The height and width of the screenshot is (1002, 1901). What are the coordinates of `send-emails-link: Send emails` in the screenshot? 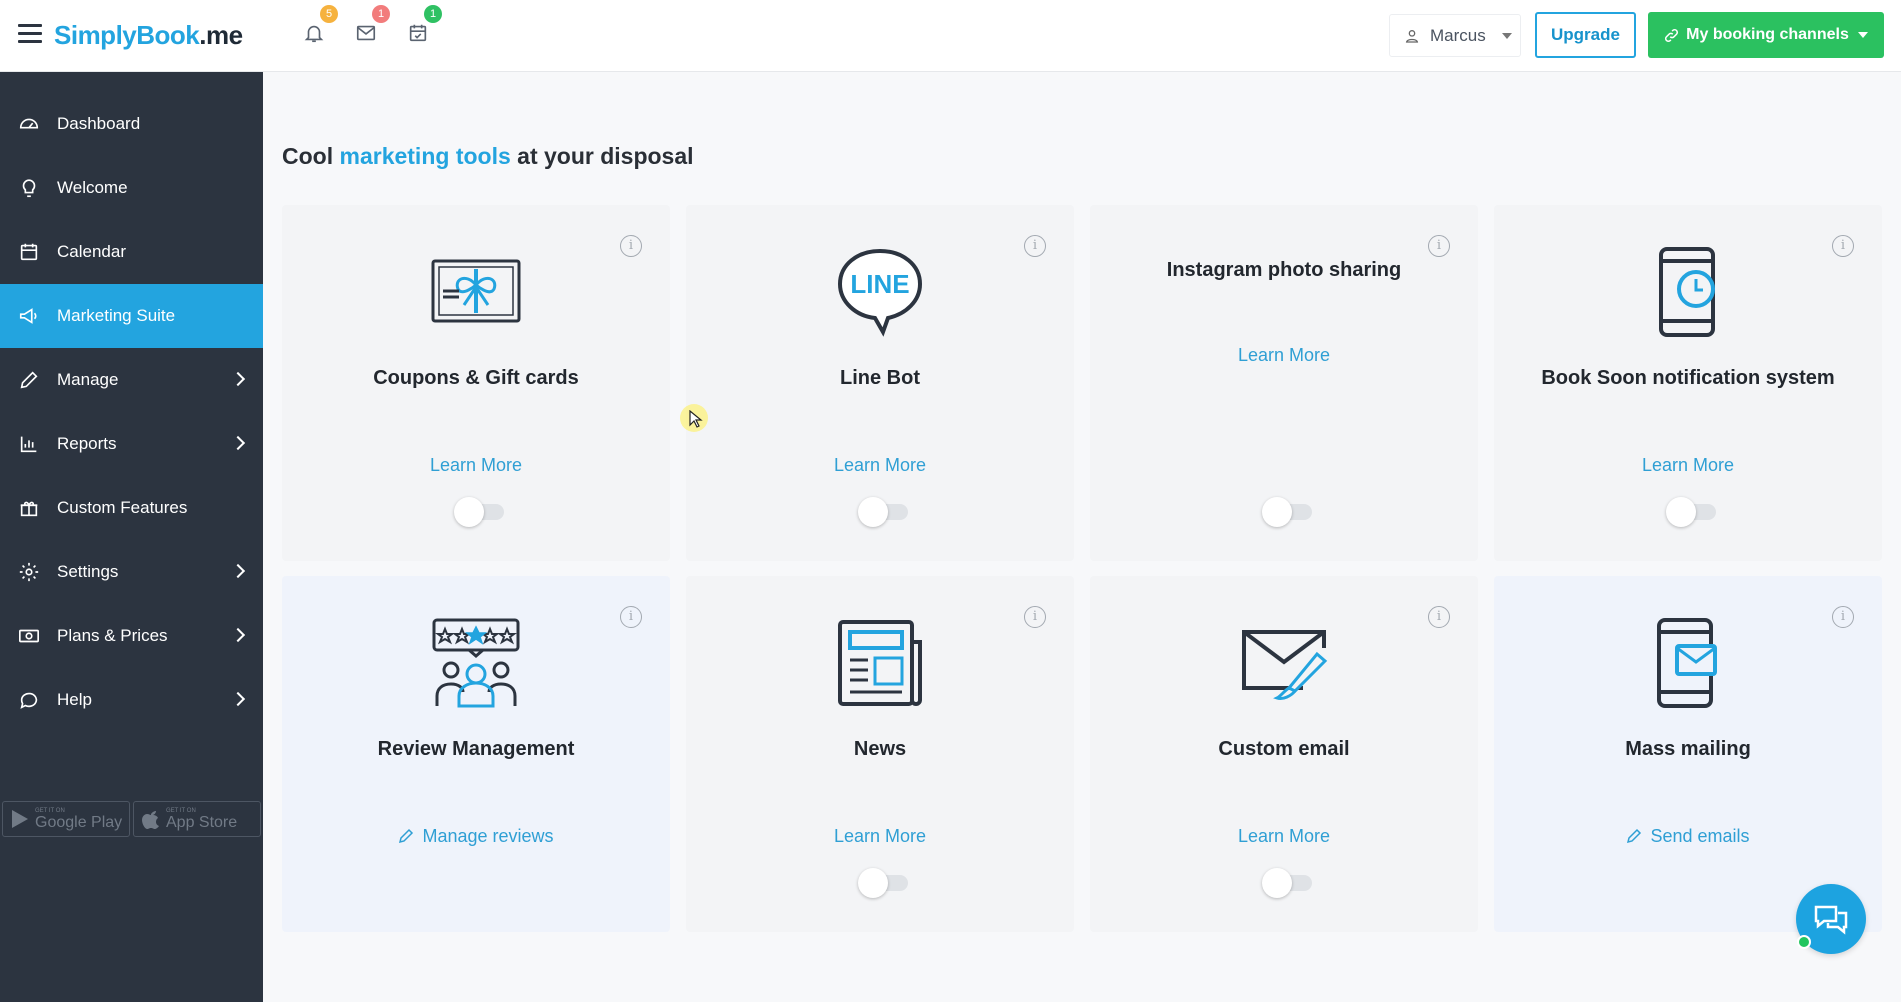 It's located at (1688, 836).